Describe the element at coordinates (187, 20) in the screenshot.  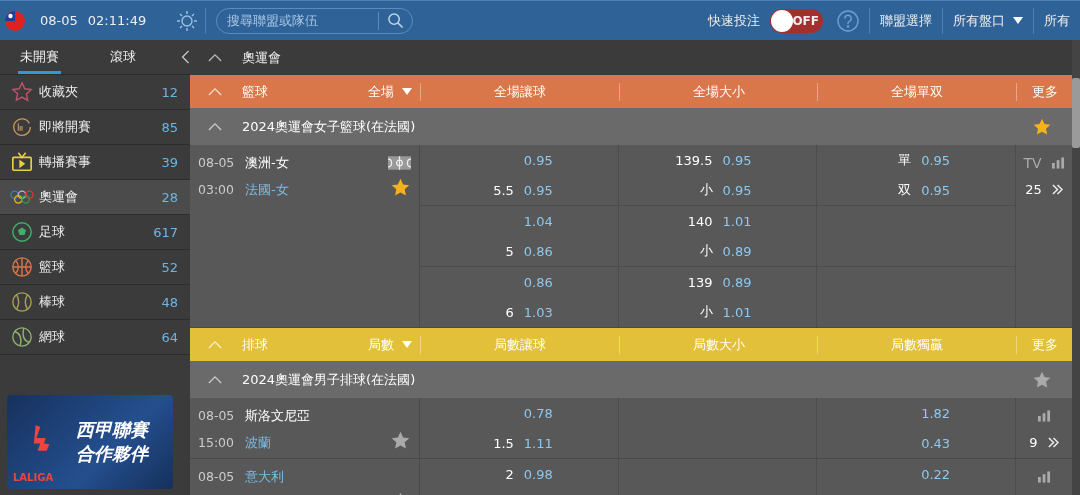
I see `sun-icon` at that location.